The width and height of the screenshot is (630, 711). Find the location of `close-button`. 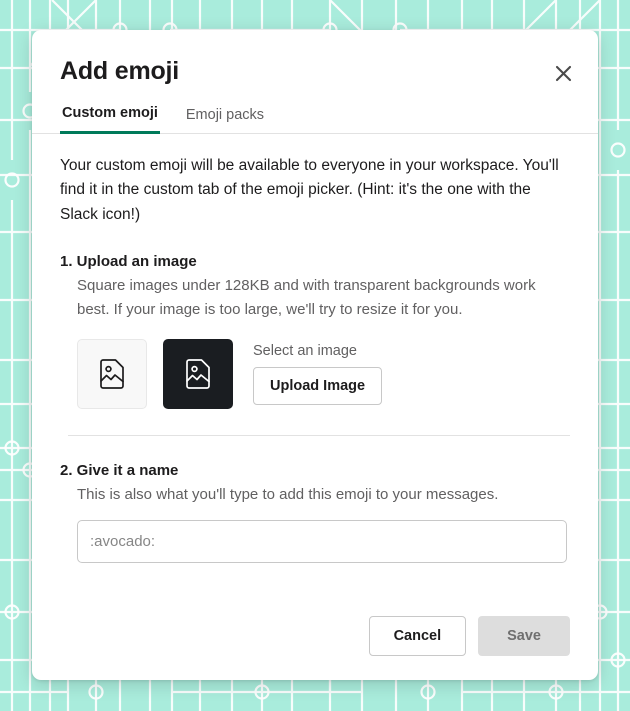

close-button is located at coordinates (563, 73).